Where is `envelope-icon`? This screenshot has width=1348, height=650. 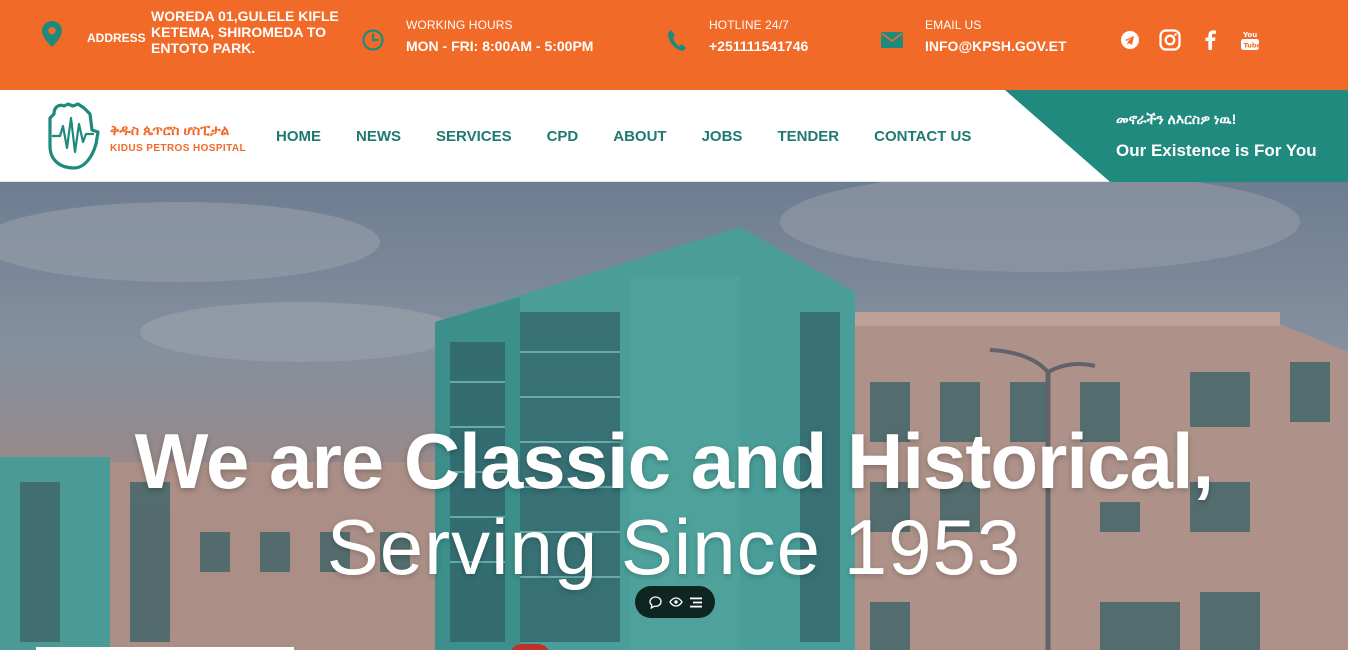 envelope-icon is located at coordinates (892, 40).